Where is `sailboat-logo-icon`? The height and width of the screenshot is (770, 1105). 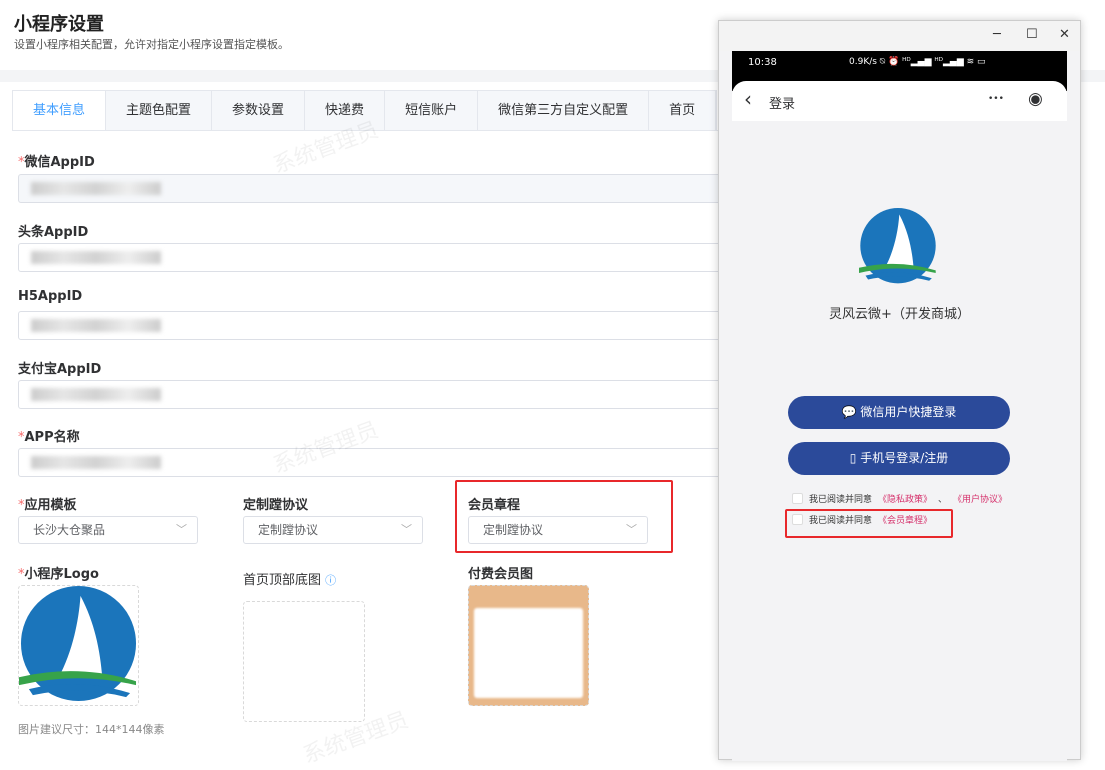
sailboat-logo-icon is located at coordinates (78, 644).